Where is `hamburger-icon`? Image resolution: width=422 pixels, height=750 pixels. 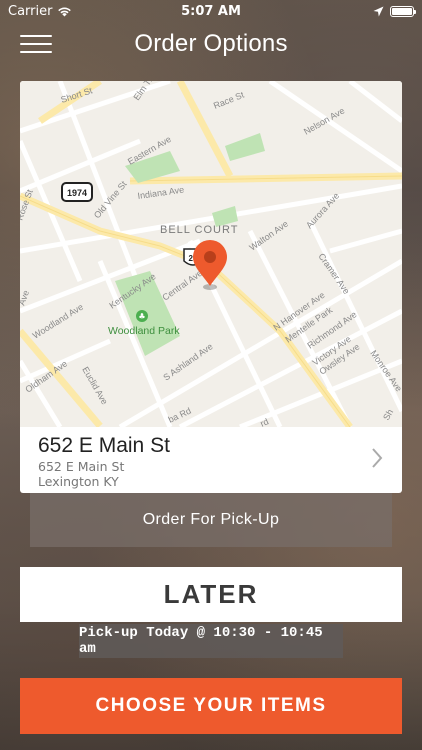
hamburger-icon is located at coordinates (36, 44).